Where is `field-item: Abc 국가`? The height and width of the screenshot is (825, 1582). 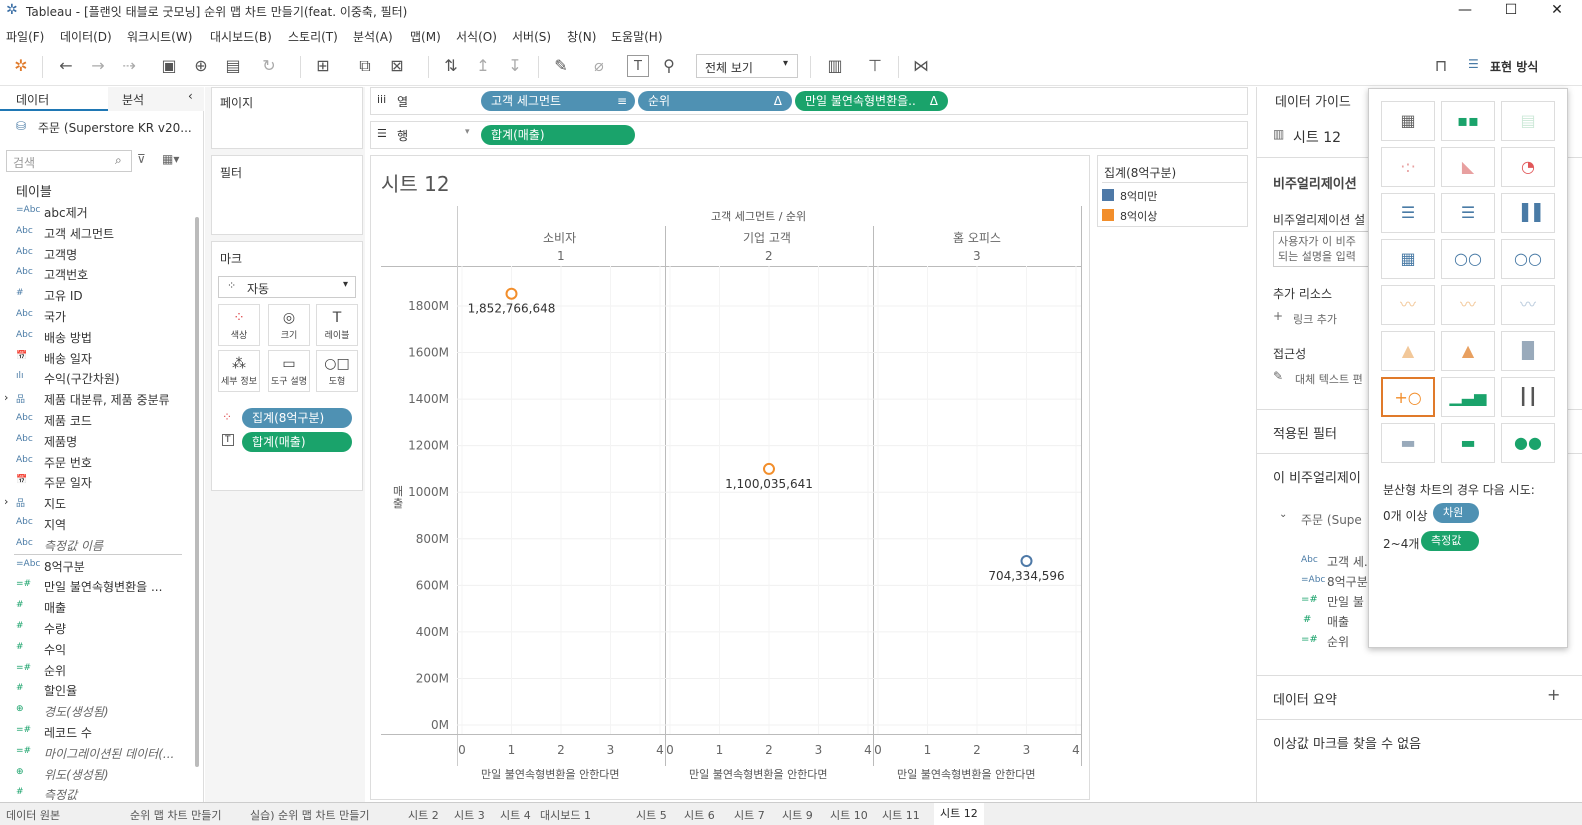 field-item: Abc 국가 is located at coordinates (95, 316).